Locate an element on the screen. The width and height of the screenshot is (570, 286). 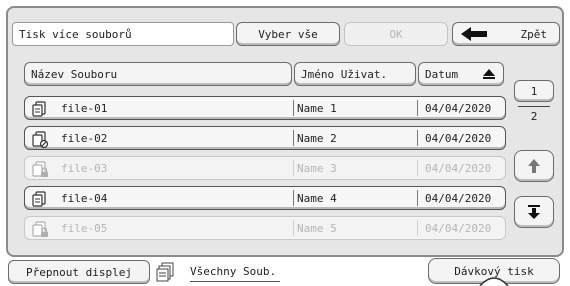
column-header-name-label: Název Souboru is located at coordinates (74, 74).